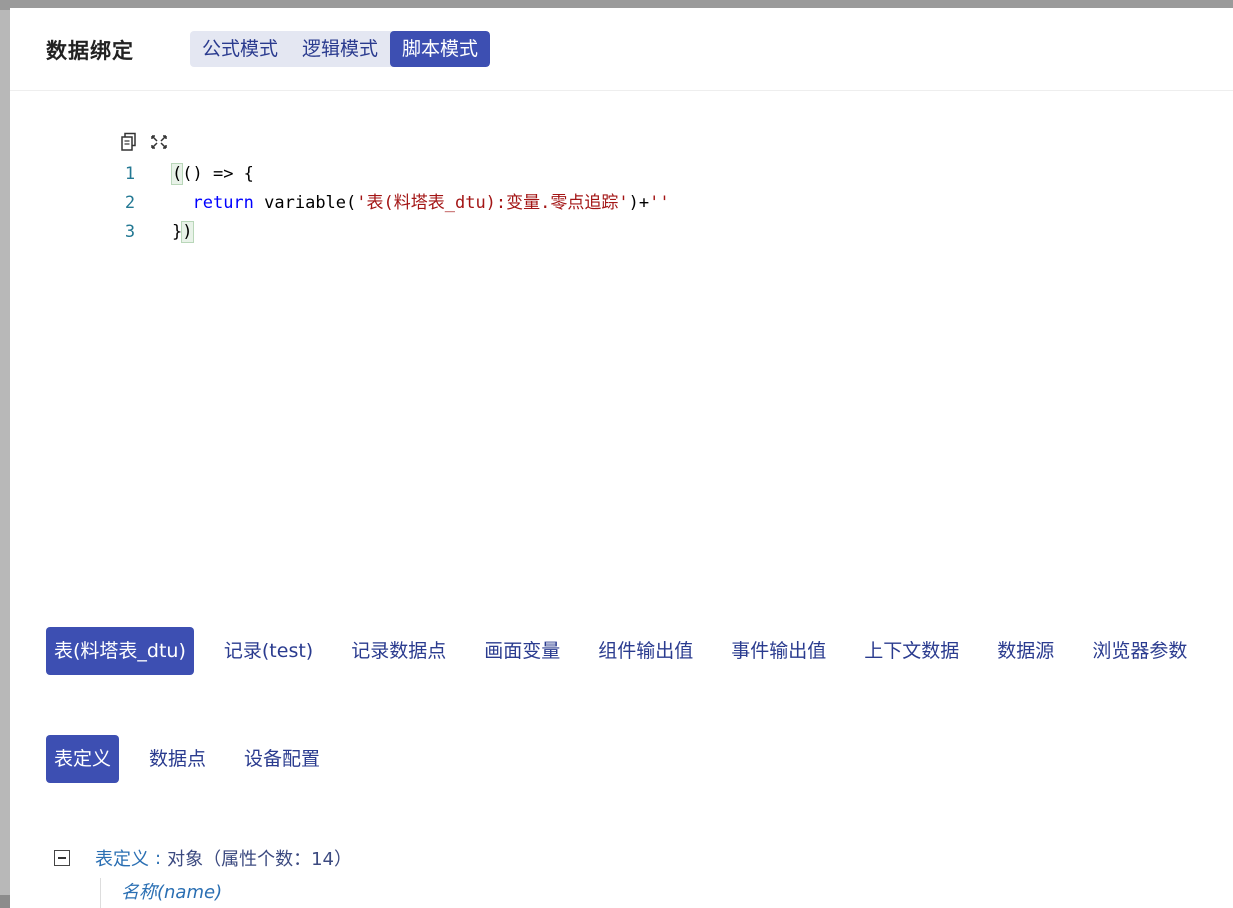  What do you see at coordinates (129, 142) in the screenshot?
I see `copy-icon` at bounding box center [129, 142].